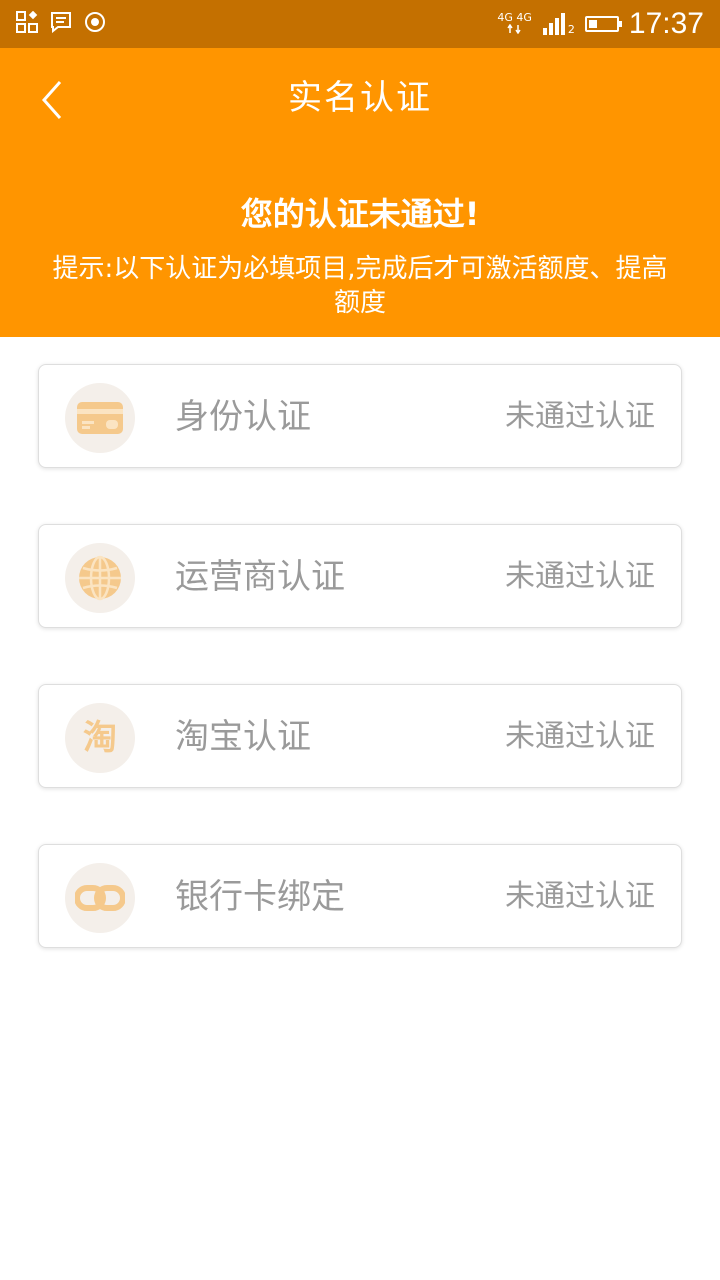 Image resolution: width=720 pixels, height=1280 pixels. Describe the element at coordinates (558, 24) in the screenshot. I see `signal-icon: 2` at that location.